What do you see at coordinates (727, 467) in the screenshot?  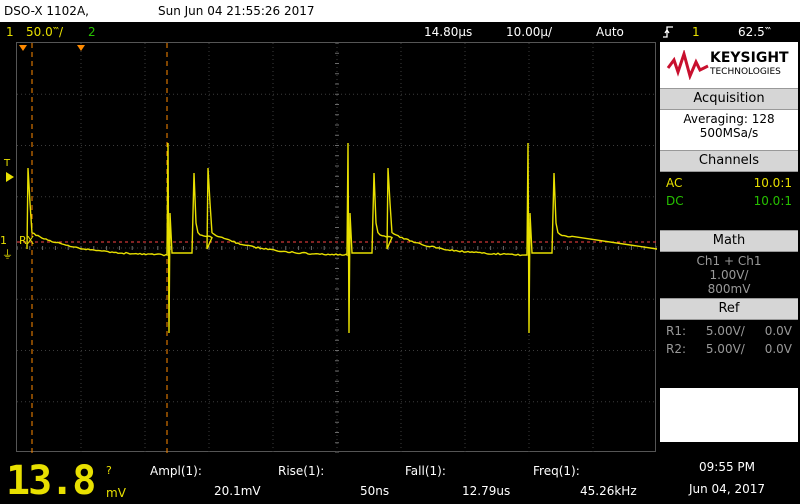 I see `clock-time: 09:55 PM` at bounding box center [727, 467].